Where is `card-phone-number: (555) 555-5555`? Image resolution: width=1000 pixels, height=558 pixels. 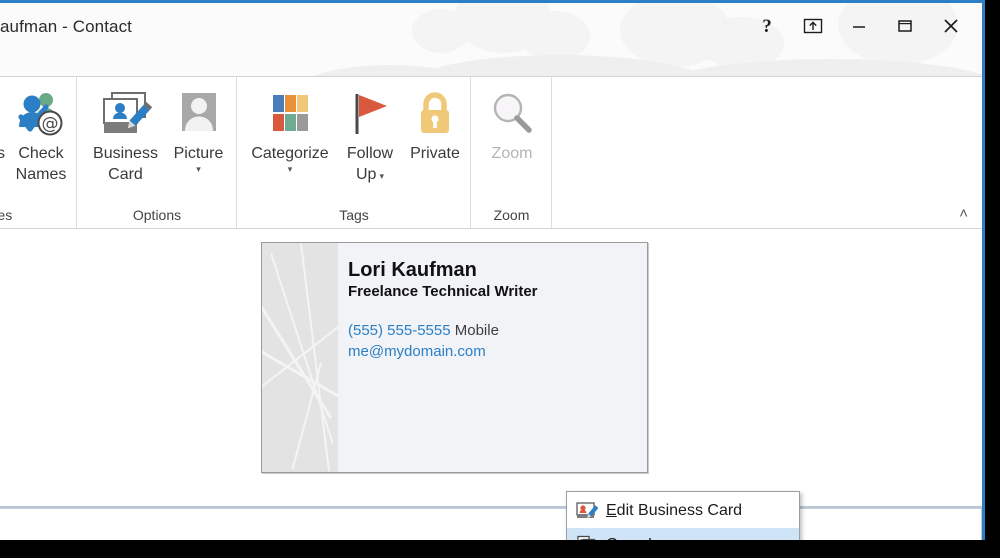 card-phone-number: (555) 555-5555 is located at coordinates (399, 330).